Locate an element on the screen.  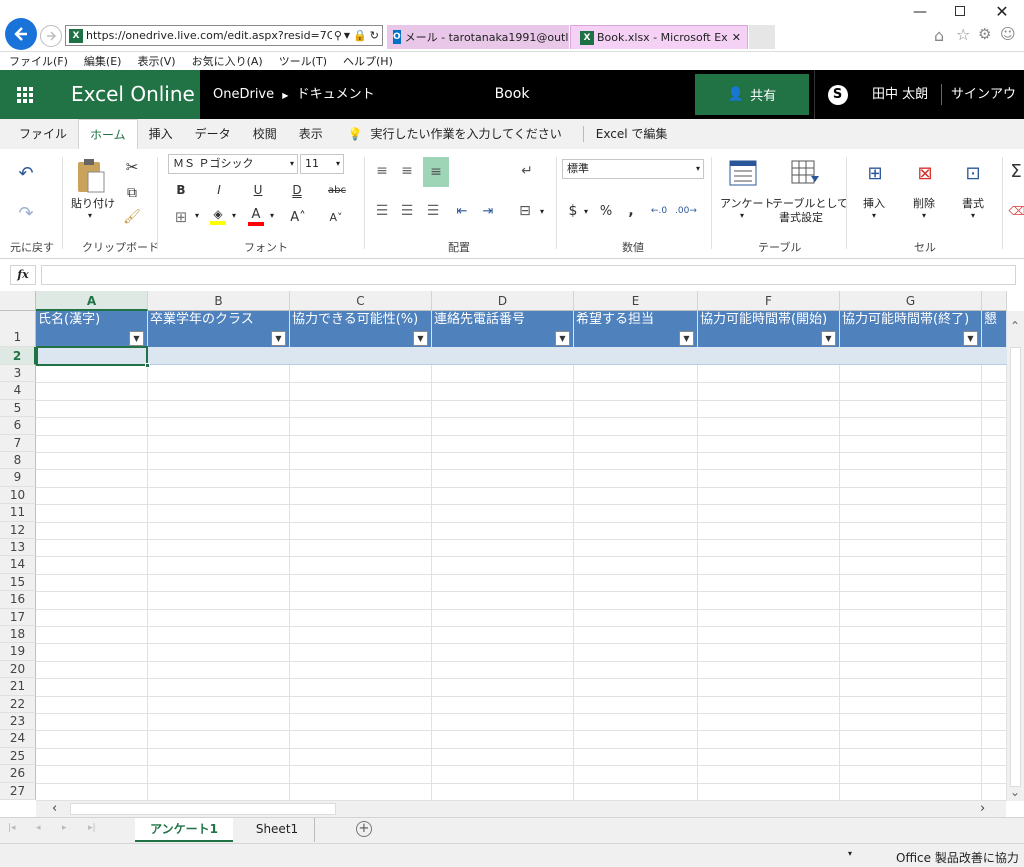
favorites-star-icon: ☆ is located at coordinates (963, 34).